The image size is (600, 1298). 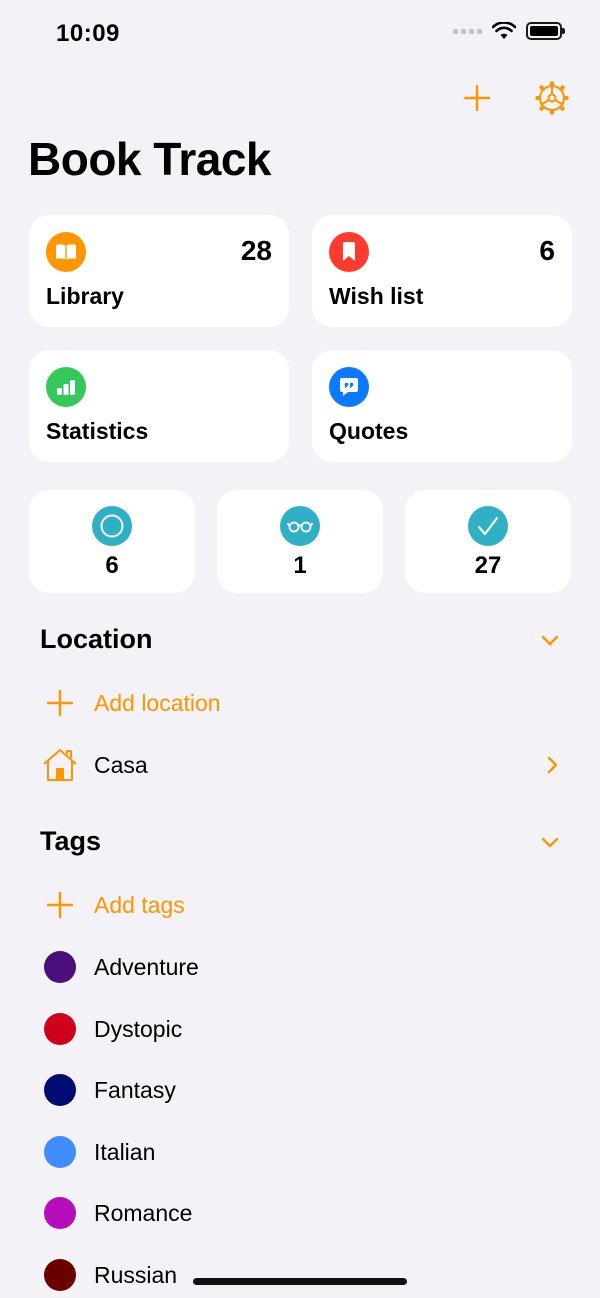 I want to click on tags-collapse-chevron-icon, so click(x=550, y=842).